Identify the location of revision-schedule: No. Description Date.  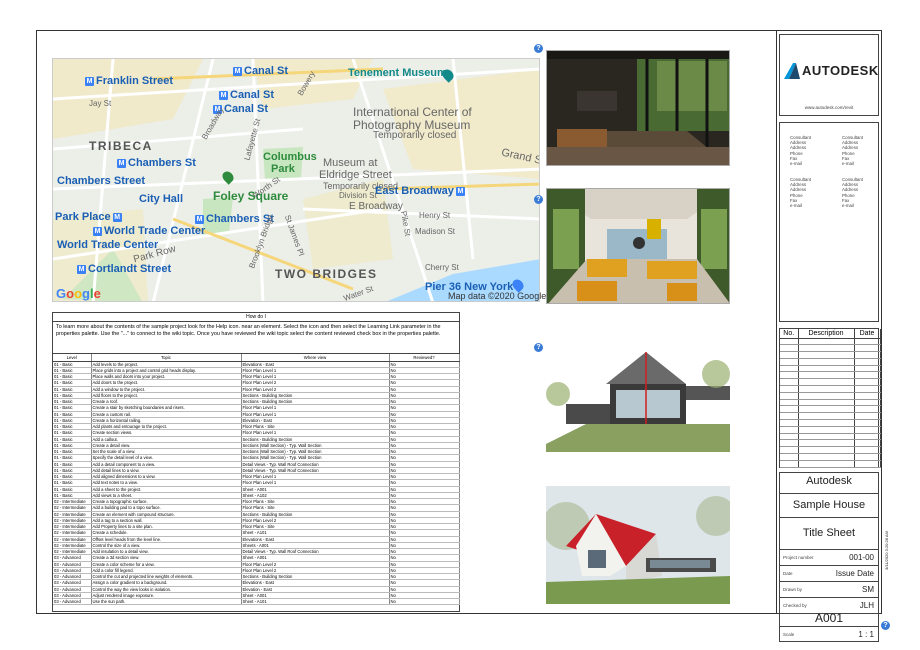
(830, 398).